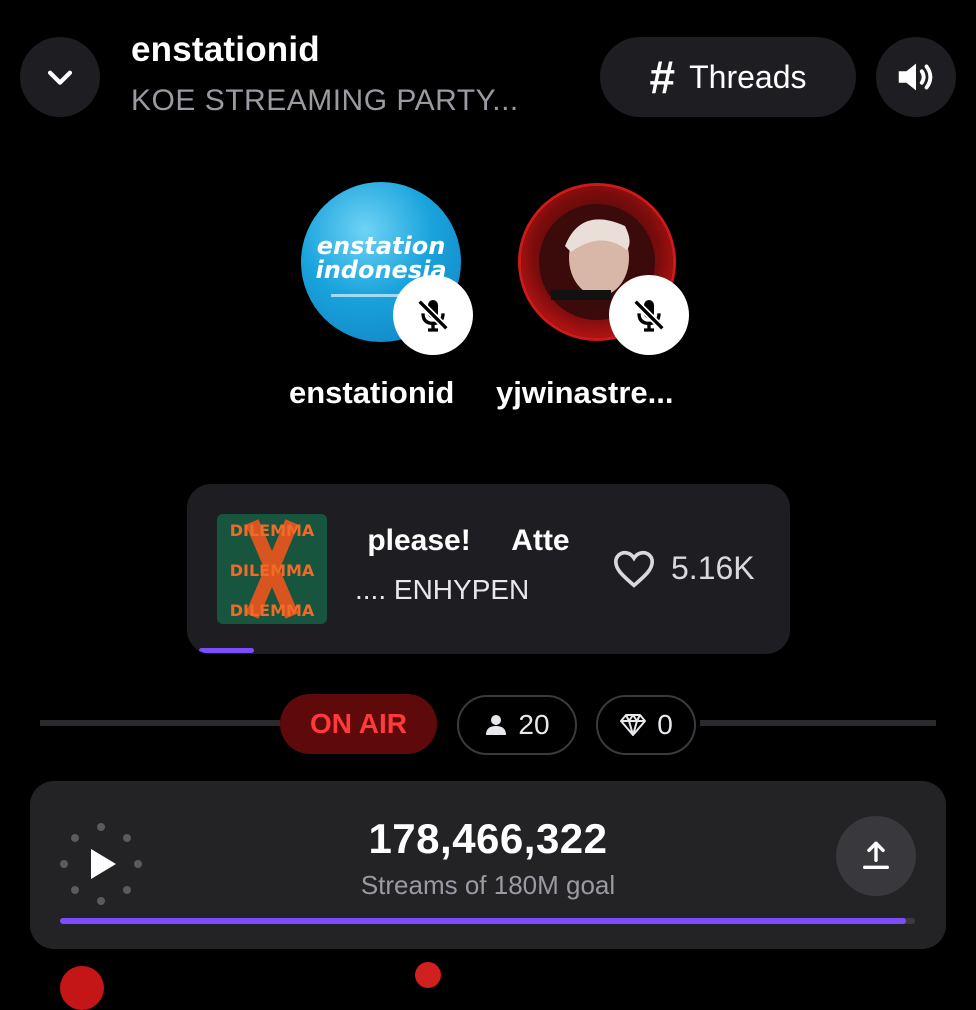  What do you see at coordinates (442, 589) in the screenshot?
I see `song-artist: .... ENHYPEN` at bounding box center [442, 589].